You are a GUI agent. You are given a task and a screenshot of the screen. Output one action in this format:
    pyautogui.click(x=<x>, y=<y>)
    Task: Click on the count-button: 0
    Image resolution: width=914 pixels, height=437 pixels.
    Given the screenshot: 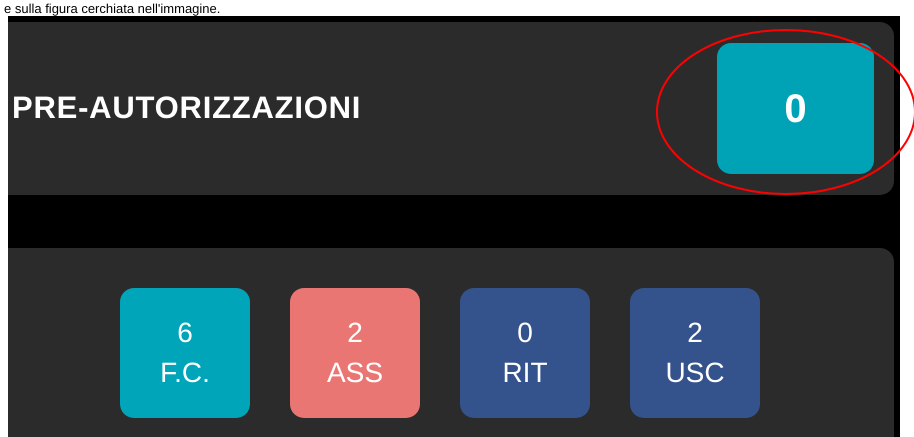 What is the action you would take?
    pyautogui.click(x=795, y=108)
    